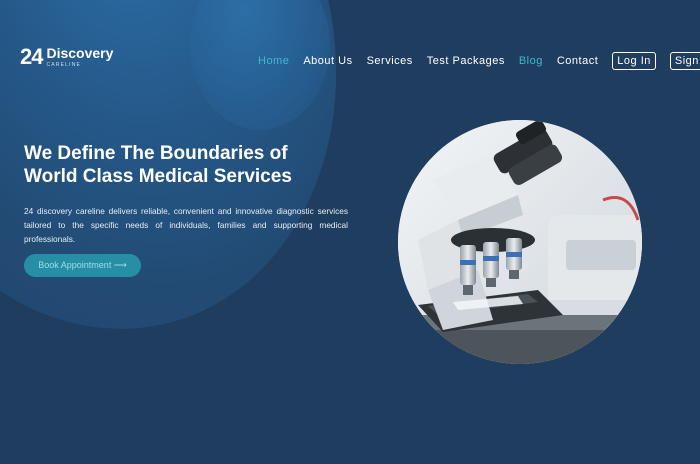 This screenshot has height=464, width=700. Describe the element at coordinates (531, 61) in the screenshot. I see `nav-blog: Blog` at that location.